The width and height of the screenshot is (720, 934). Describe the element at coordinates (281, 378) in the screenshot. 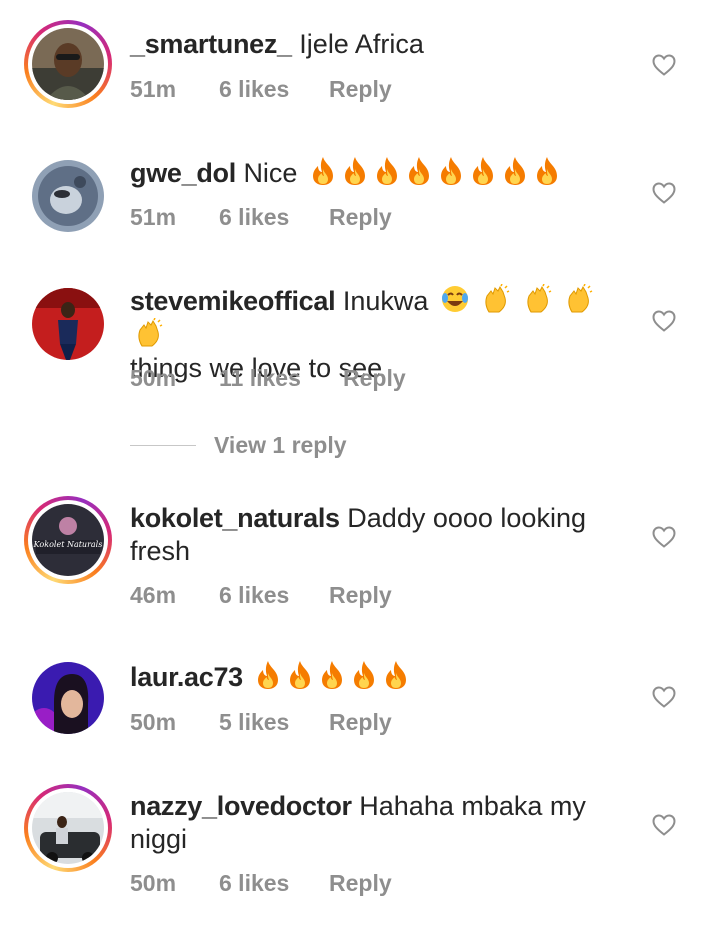

I see `comment-likes: 11 likes` at that location.